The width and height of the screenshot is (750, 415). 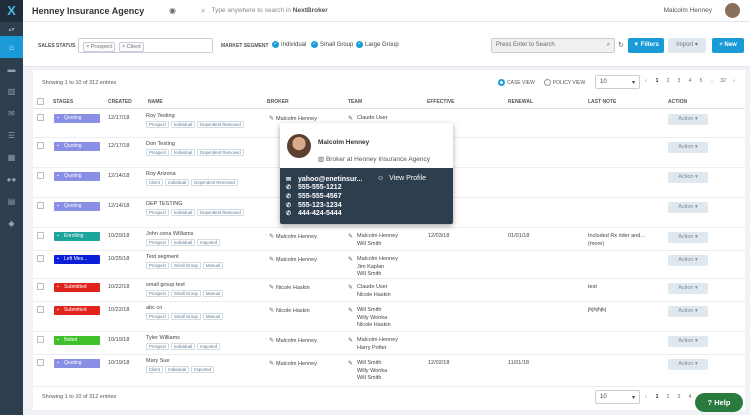 I want to click on col-renewal: RENEWAL, so click(x=520, y=102).